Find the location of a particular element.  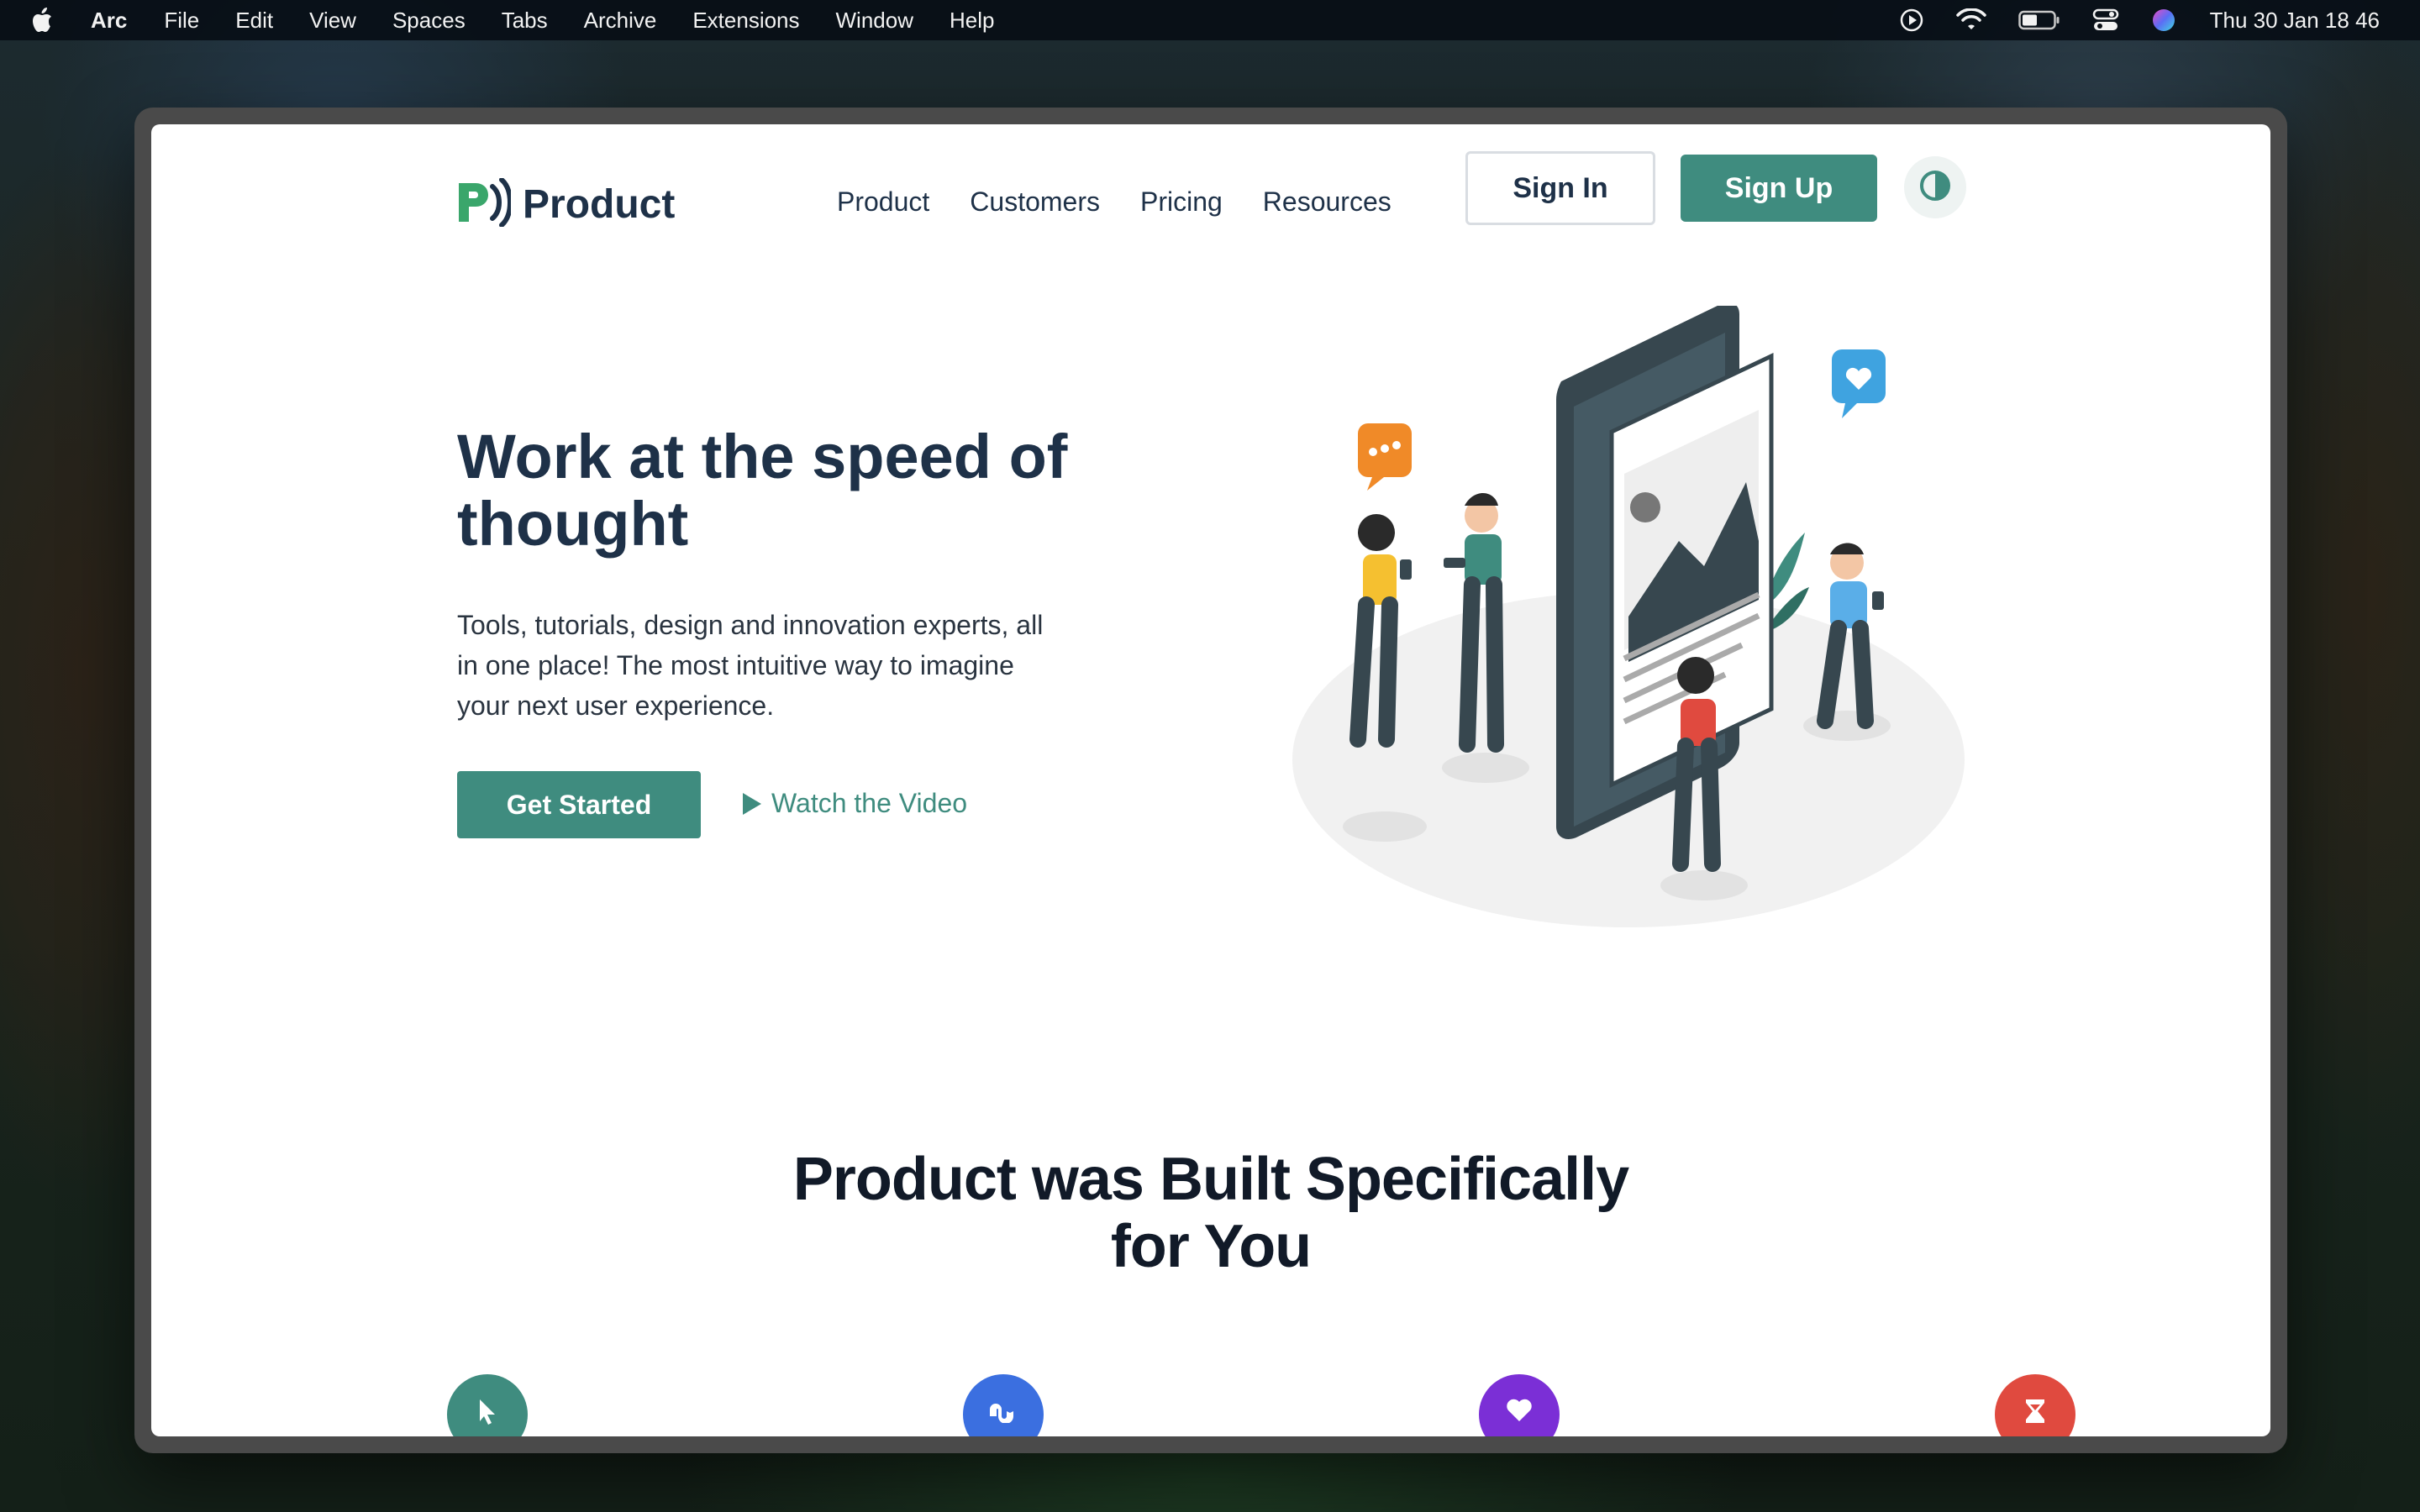

menu-window: Window is located at coordinates (874, 21).